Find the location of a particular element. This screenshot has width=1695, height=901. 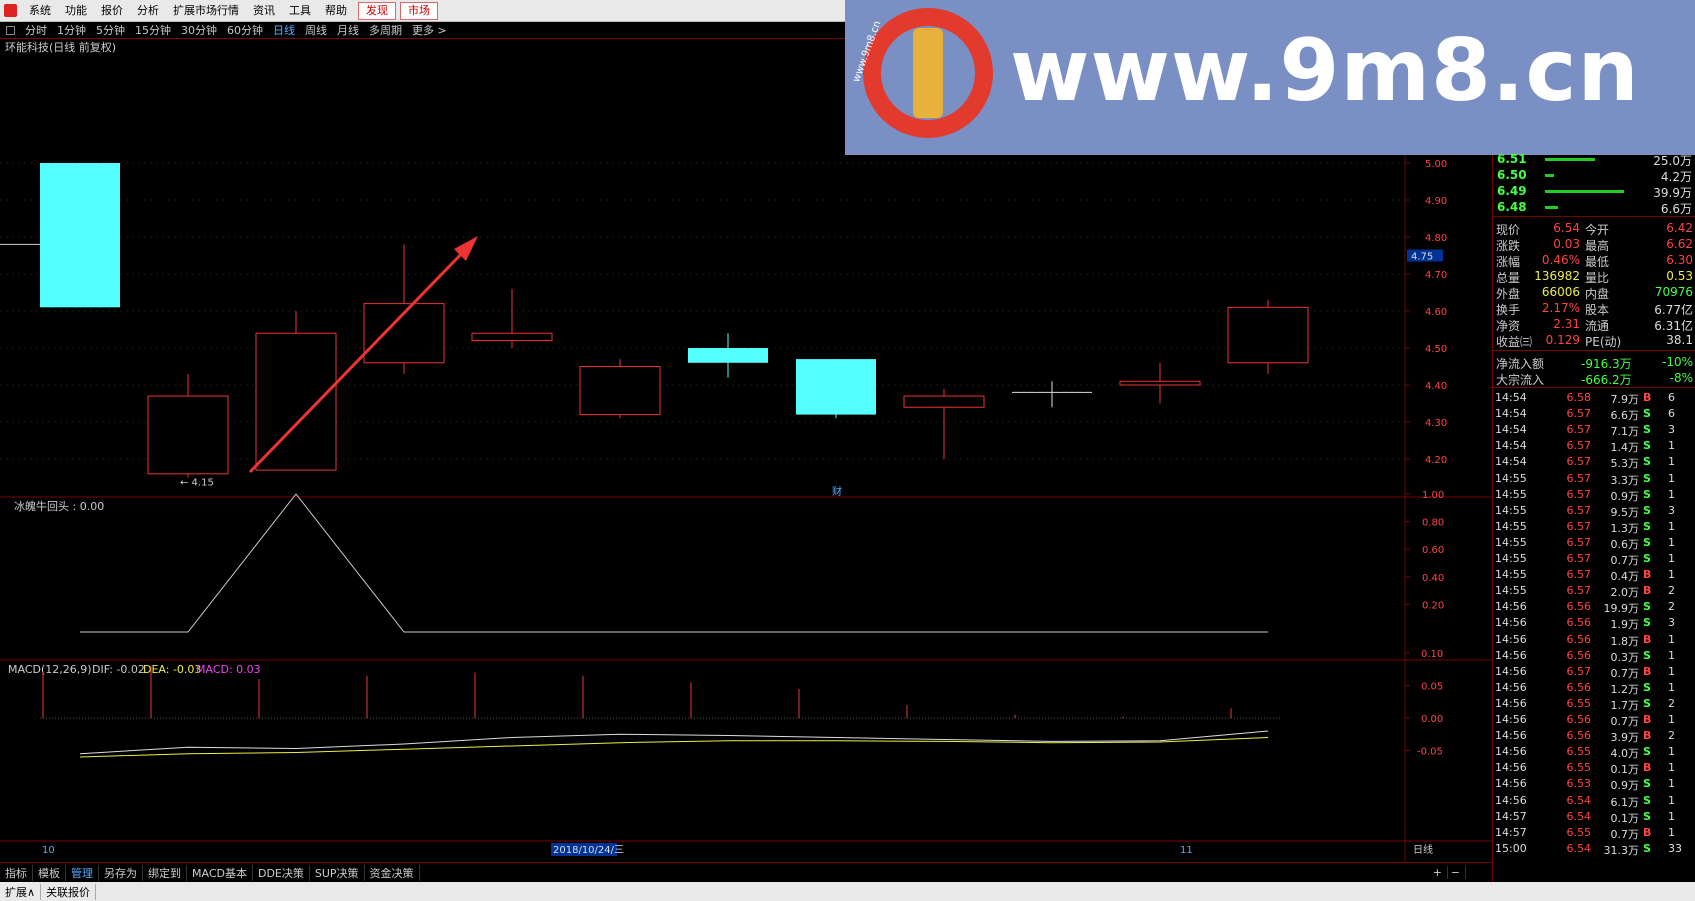

tick-volume: 6.1万 is located at coordinates (1625, 802).